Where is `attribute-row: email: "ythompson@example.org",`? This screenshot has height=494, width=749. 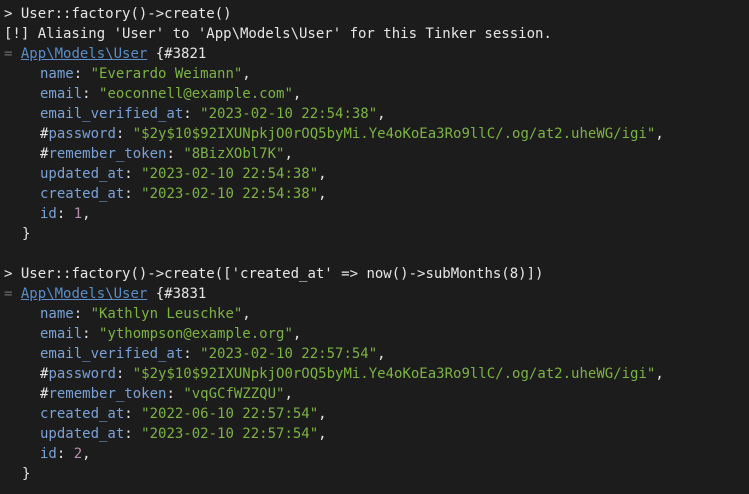
attribute-row: email: "ythompson@example.org", is located at coordinates (171, 334).